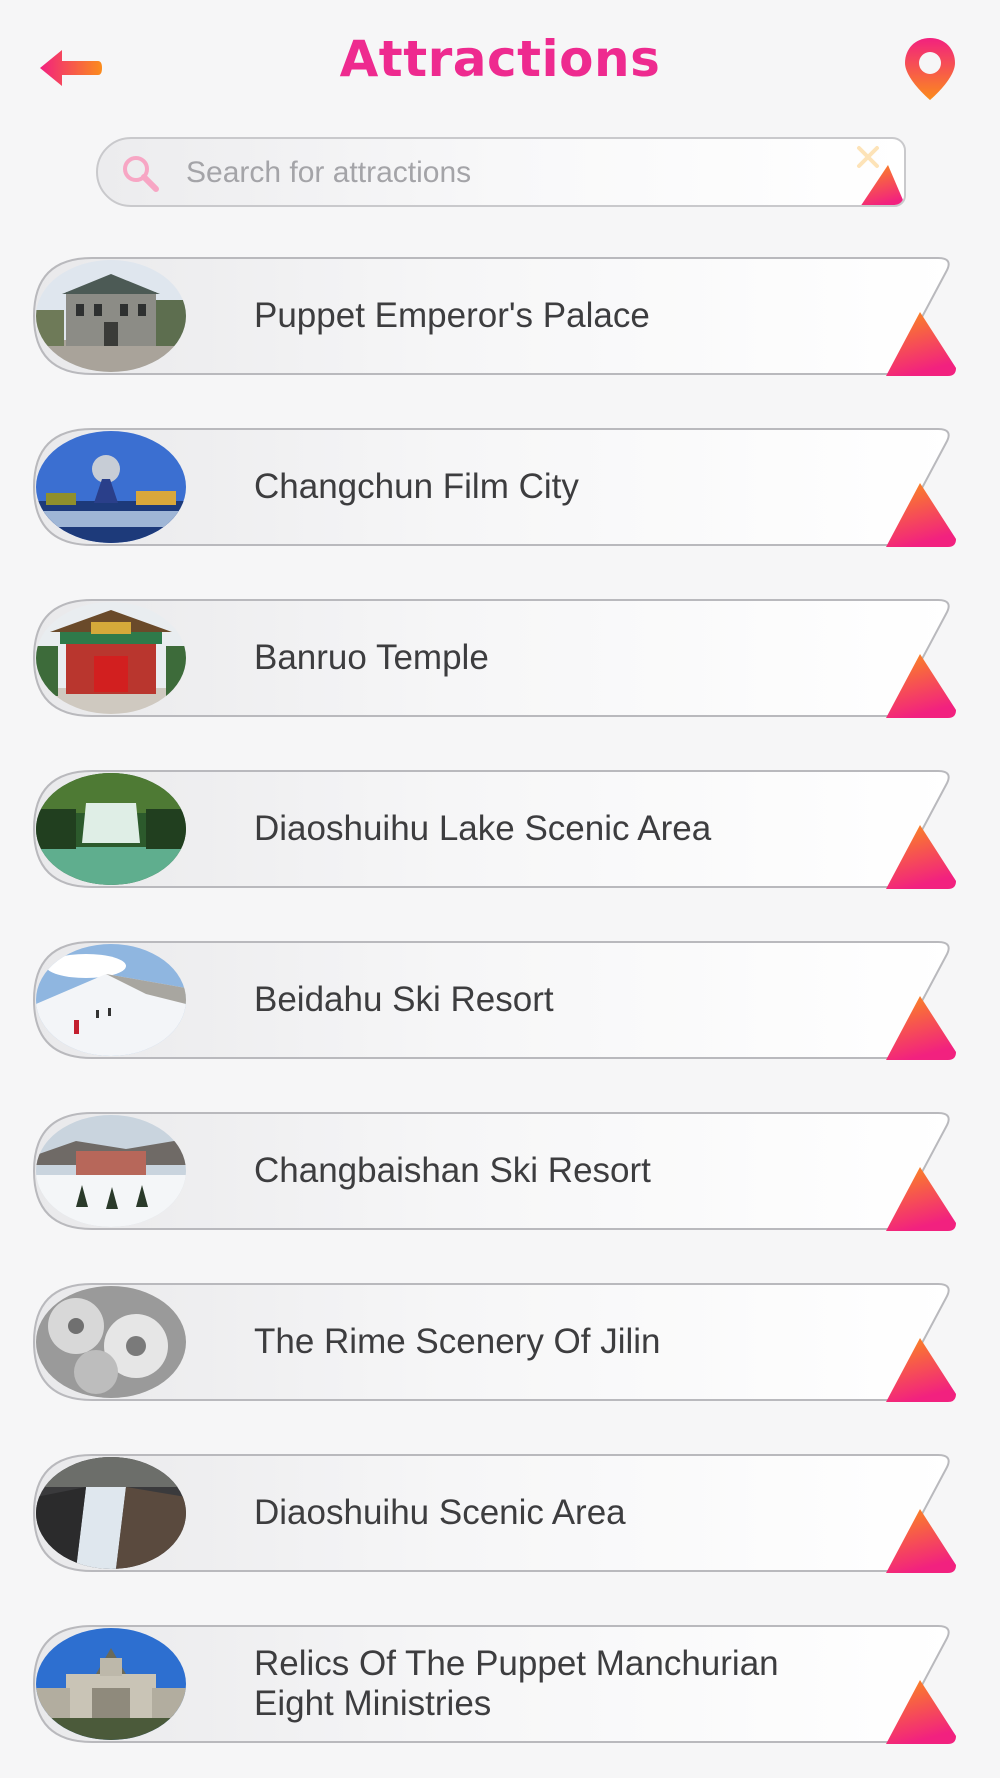 The image size is (1000, 1778). What do you see at coordinates (416, 486) in the screenshot?
I see `attraction-name: Changchun Film City` at bounding box center [416, 486].